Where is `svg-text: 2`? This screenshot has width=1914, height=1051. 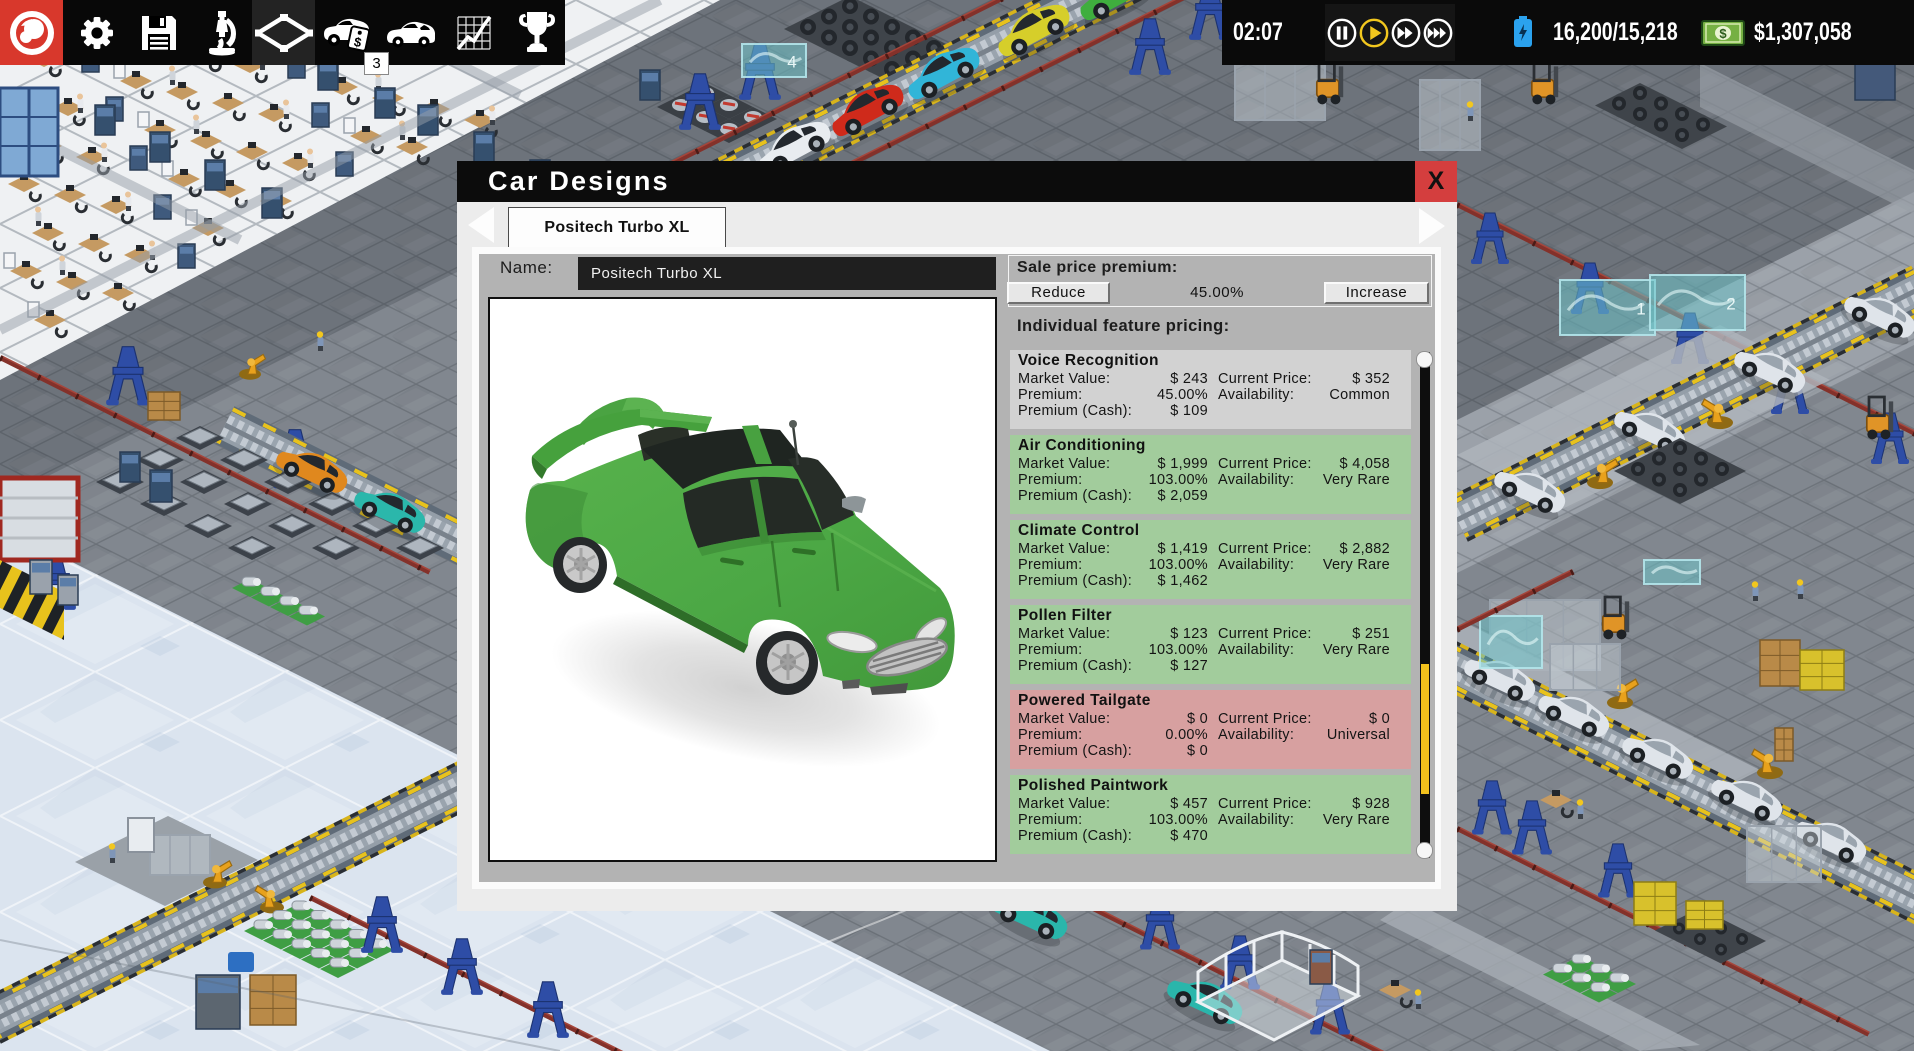 svg-text: 2 is located at coordinates (1730, 304).